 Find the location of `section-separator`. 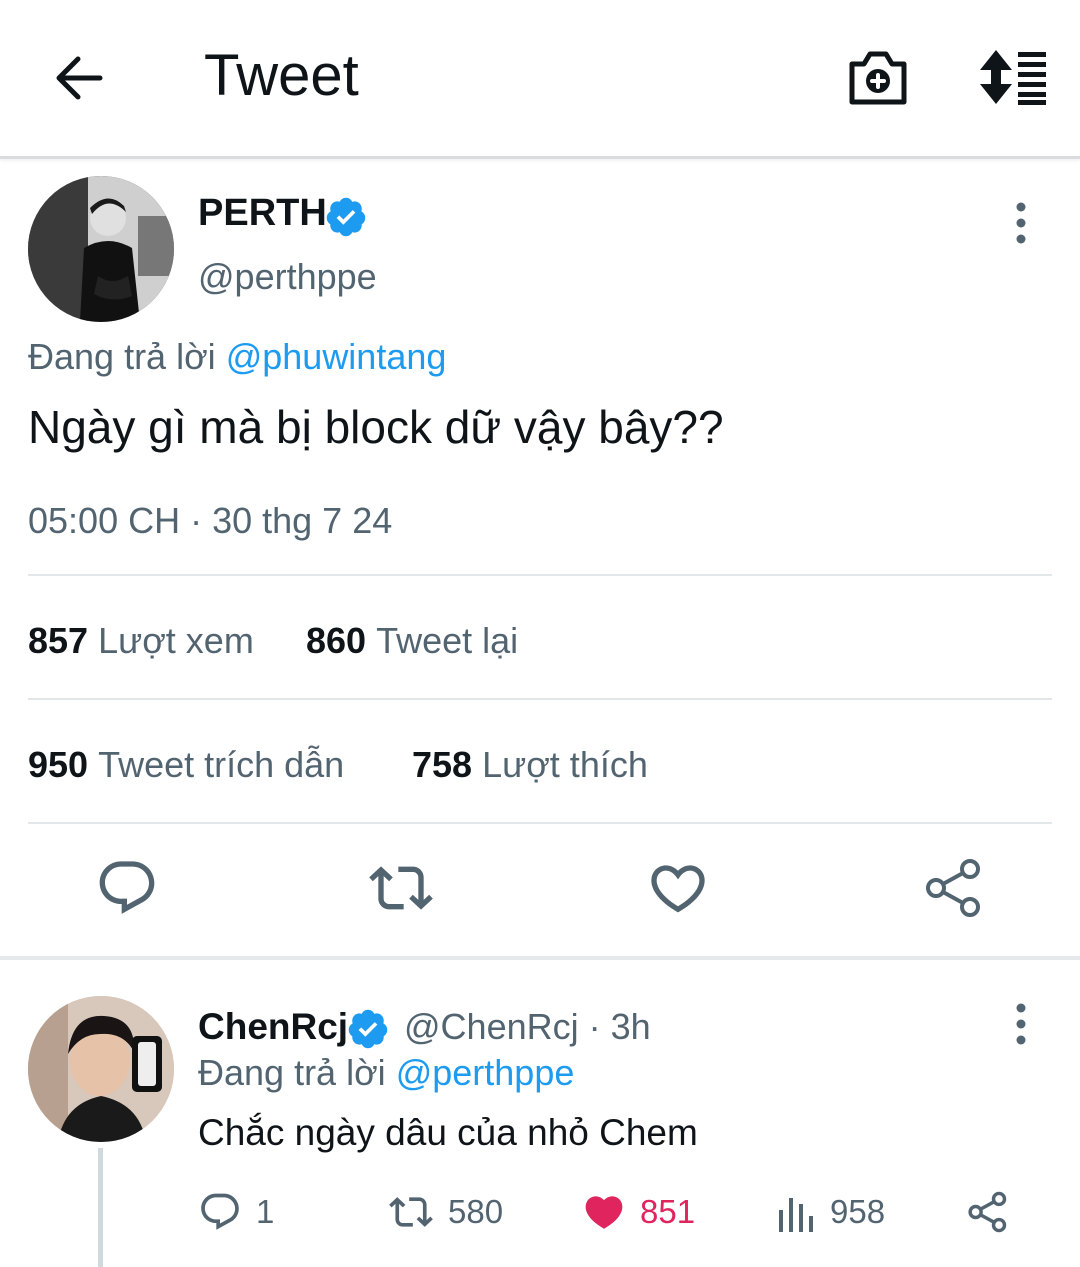

section-separator is located at coordinates (540, 958).